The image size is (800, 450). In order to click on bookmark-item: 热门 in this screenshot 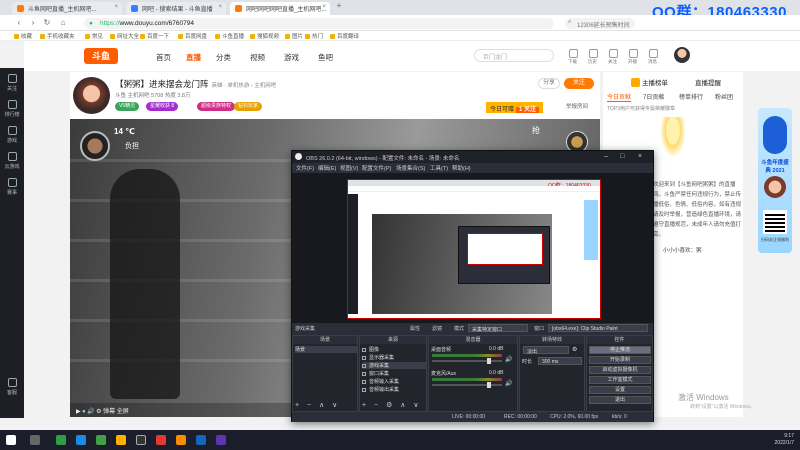, I will do `click(314, 36)`.